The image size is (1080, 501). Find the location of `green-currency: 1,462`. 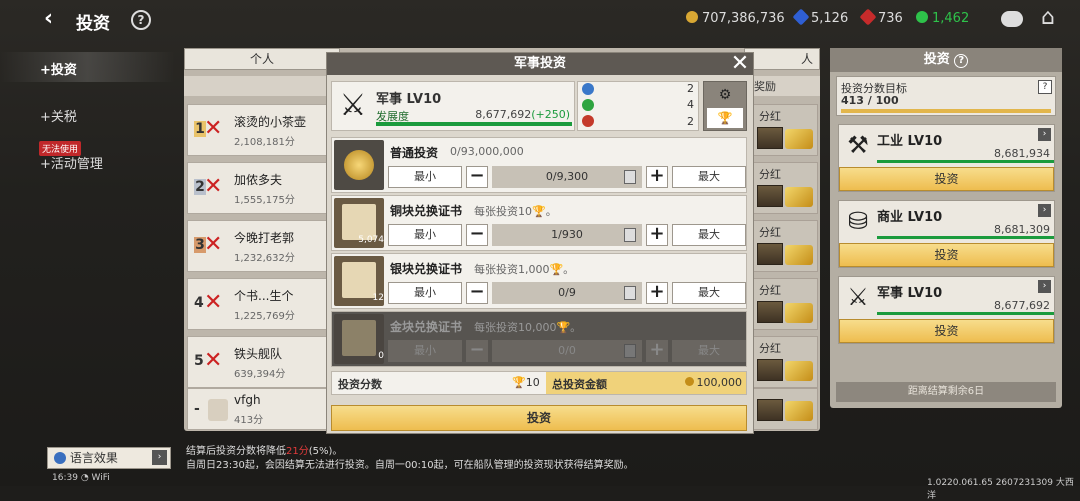

green-currency: 1,462 is located at coordinates (942, 18).